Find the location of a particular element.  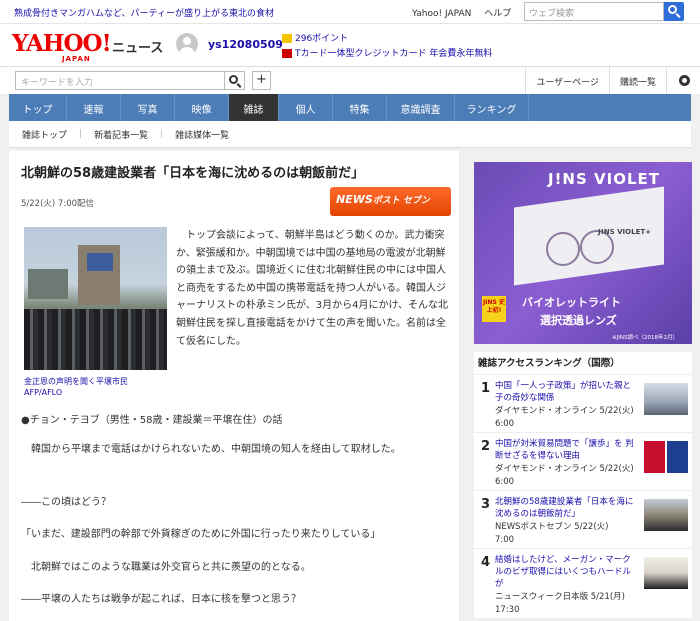

nav-top: トップ is located at coordinates (38, 107).